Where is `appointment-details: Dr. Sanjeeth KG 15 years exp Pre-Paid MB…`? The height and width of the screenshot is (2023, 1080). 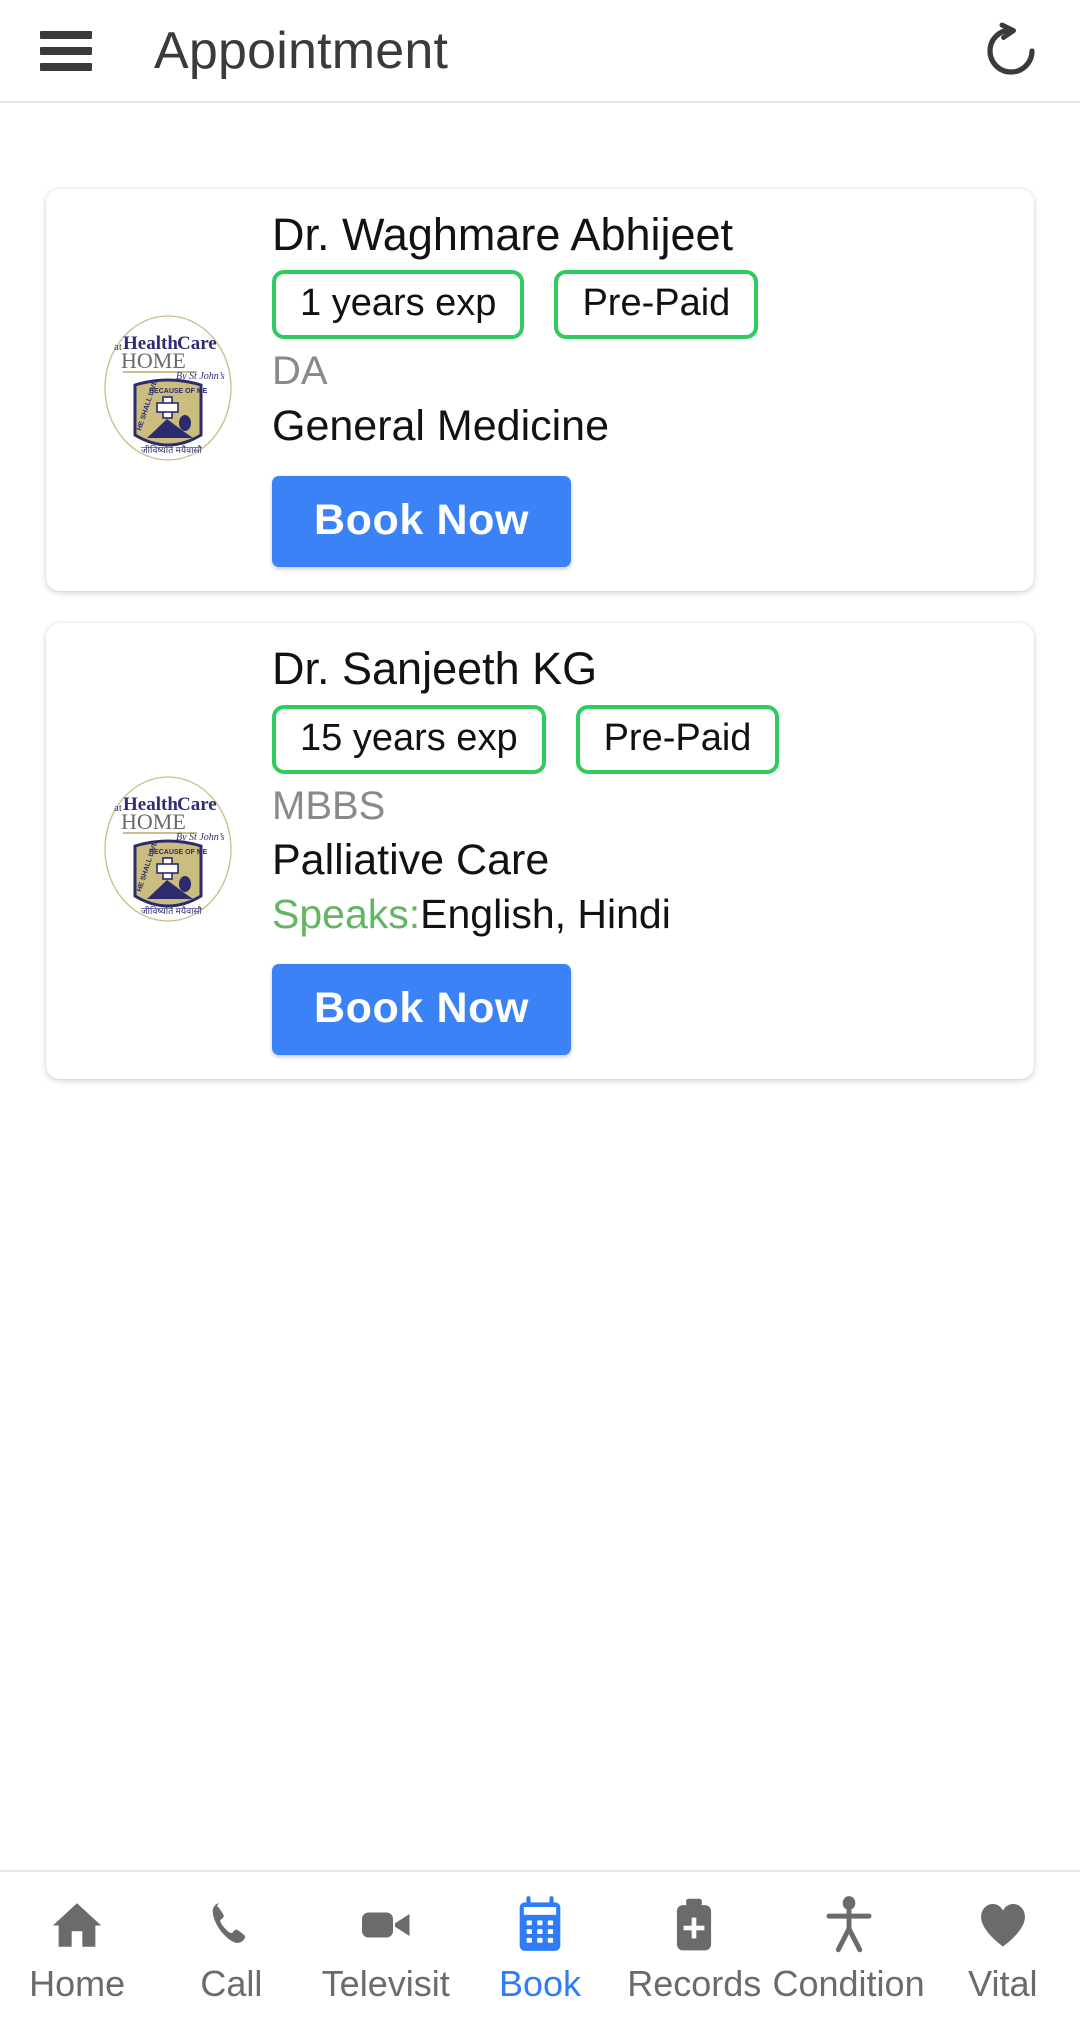 appointment-details: Dr. Sanjeeth KG 15 years exp Pre-Paid MB… is located at coordinates (638, 849).